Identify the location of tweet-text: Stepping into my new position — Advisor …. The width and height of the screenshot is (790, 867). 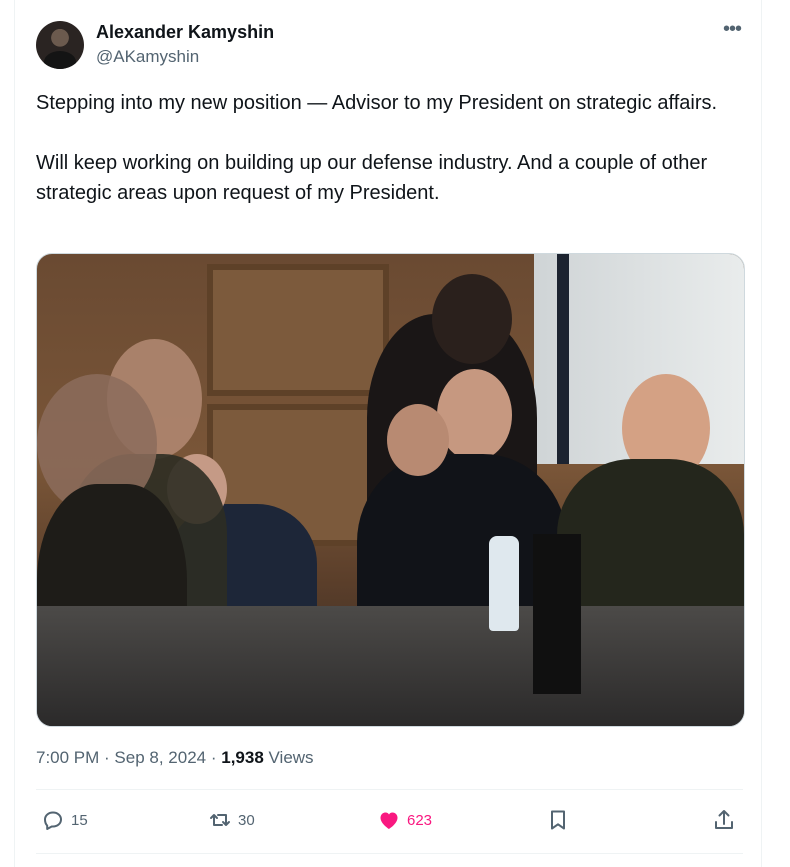
(386, 148).